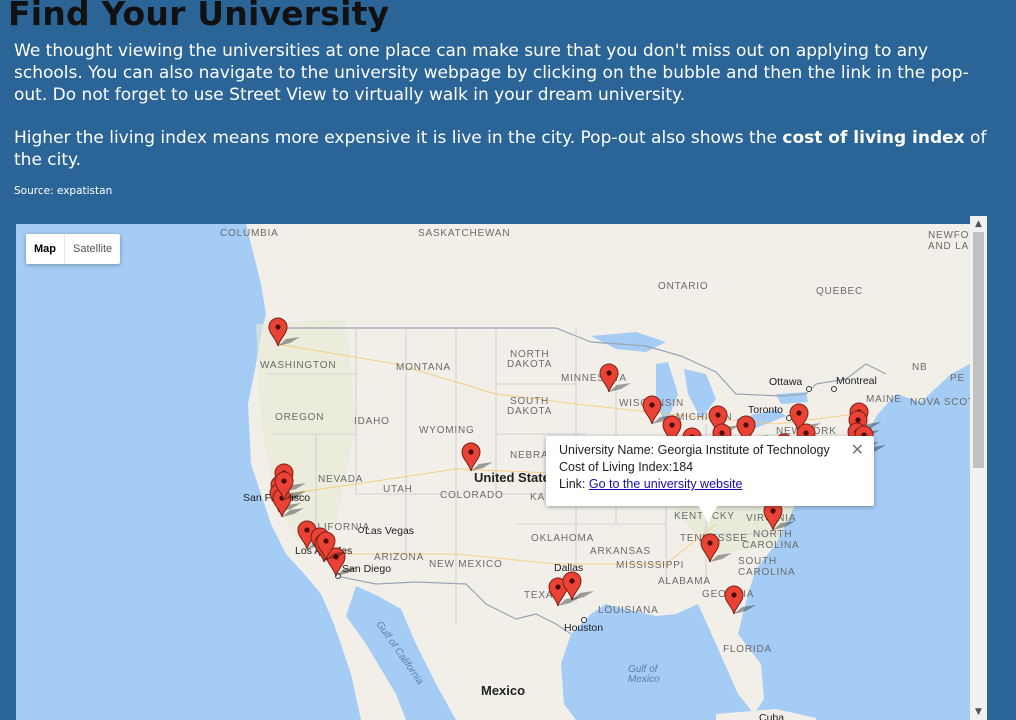 The width and height of the screenshot is (1016, 720). What do you see at coordinates (361, 530) in the screenshot?
I see `dot-las-vegas` at bounding box center [361, 530].